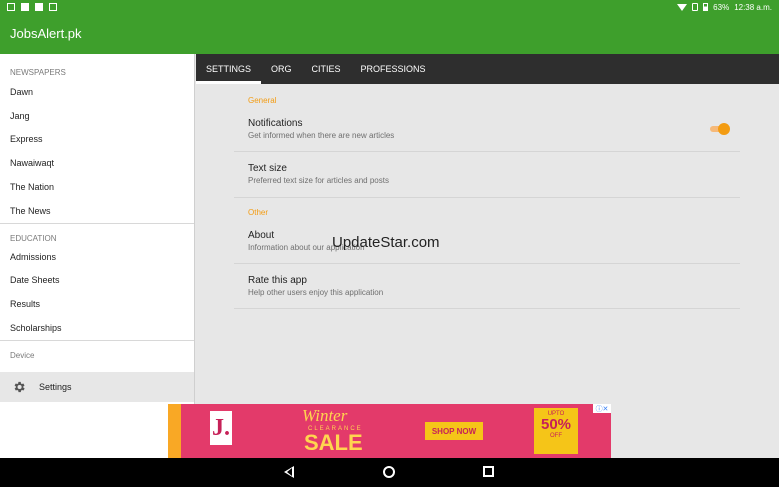 This screenshot has width=779, height=487. Describe the element at coordinates (221, 428) in the screenshot. I see `ad-logo: J.` at that location.